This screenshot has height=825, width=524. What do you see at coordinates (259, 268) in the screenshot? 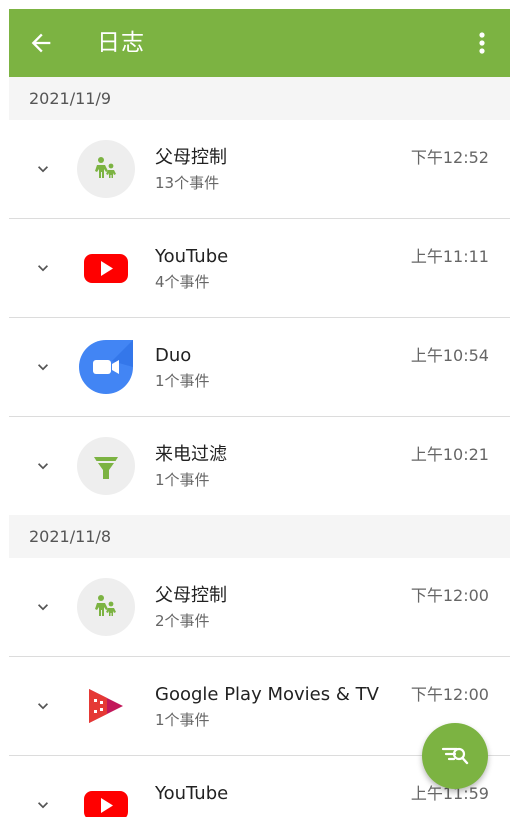
I see `list-item: YouTube 4个事件 上午11:11` at bounding box center [259, 268].